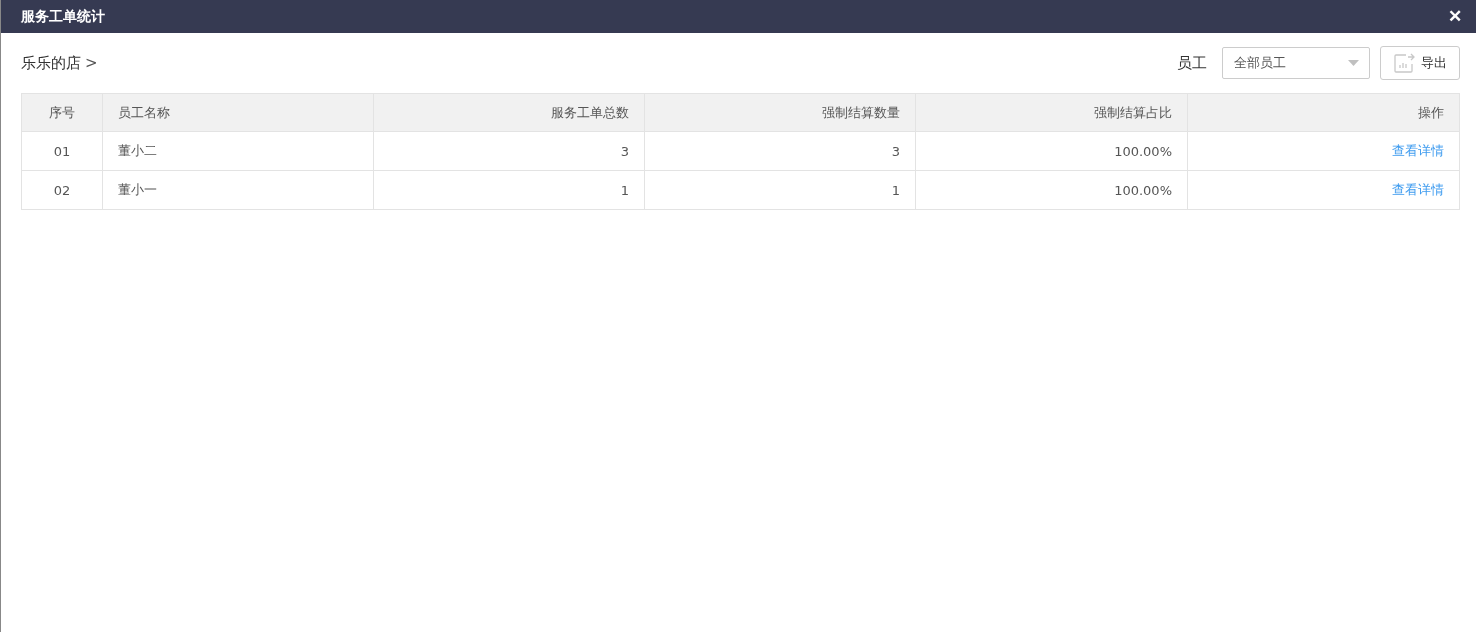  Describe the element at coordinates (62, 190) in the screenshot. I see `table-cell: 02` at that location.